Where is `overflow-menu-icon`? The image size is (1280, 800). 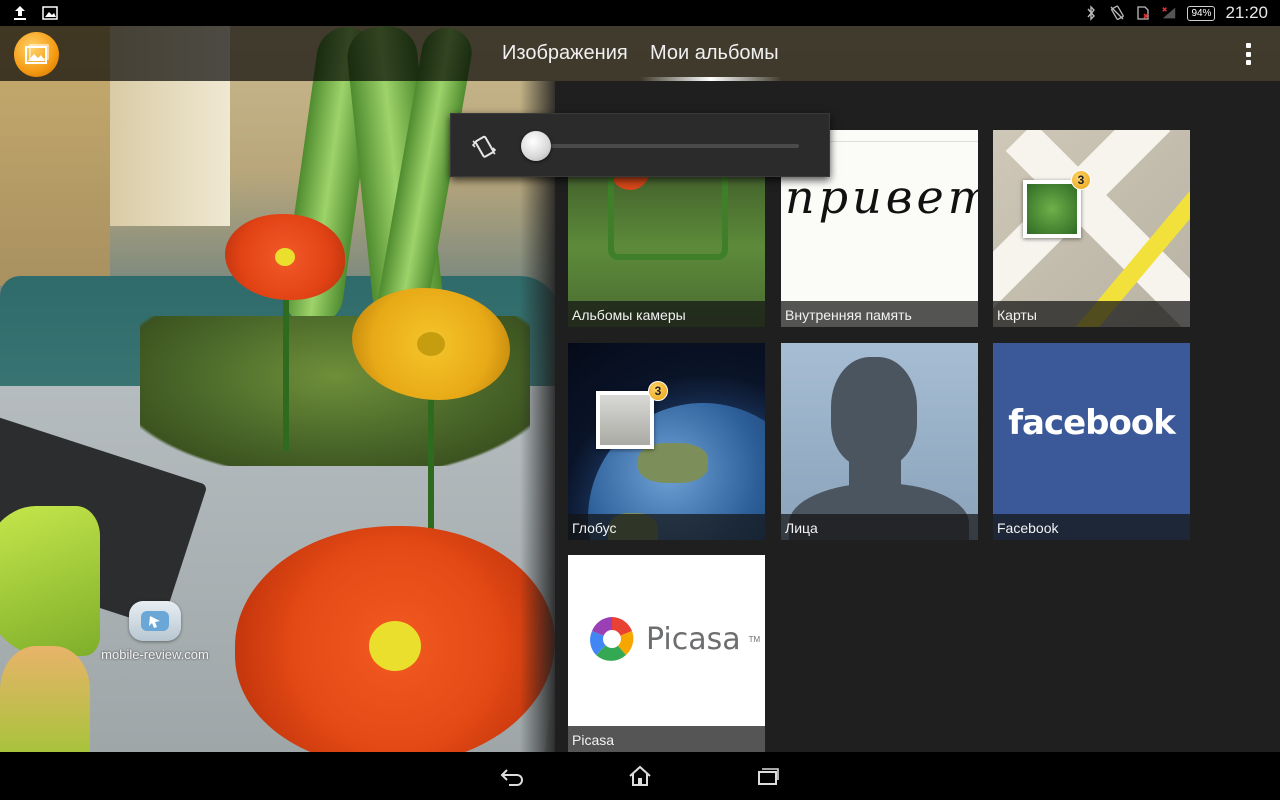
overflow-menu-icon is located at coordinates (1248, 54).